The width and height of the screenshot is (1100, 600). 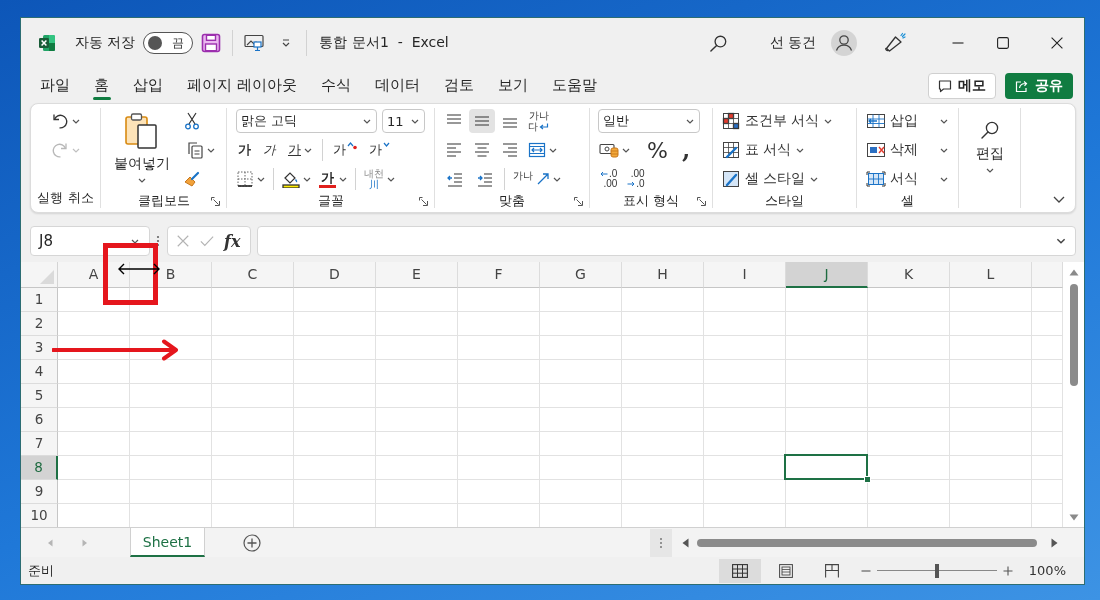 I want to click on underline-button: 가, so click(x=300, y=150).